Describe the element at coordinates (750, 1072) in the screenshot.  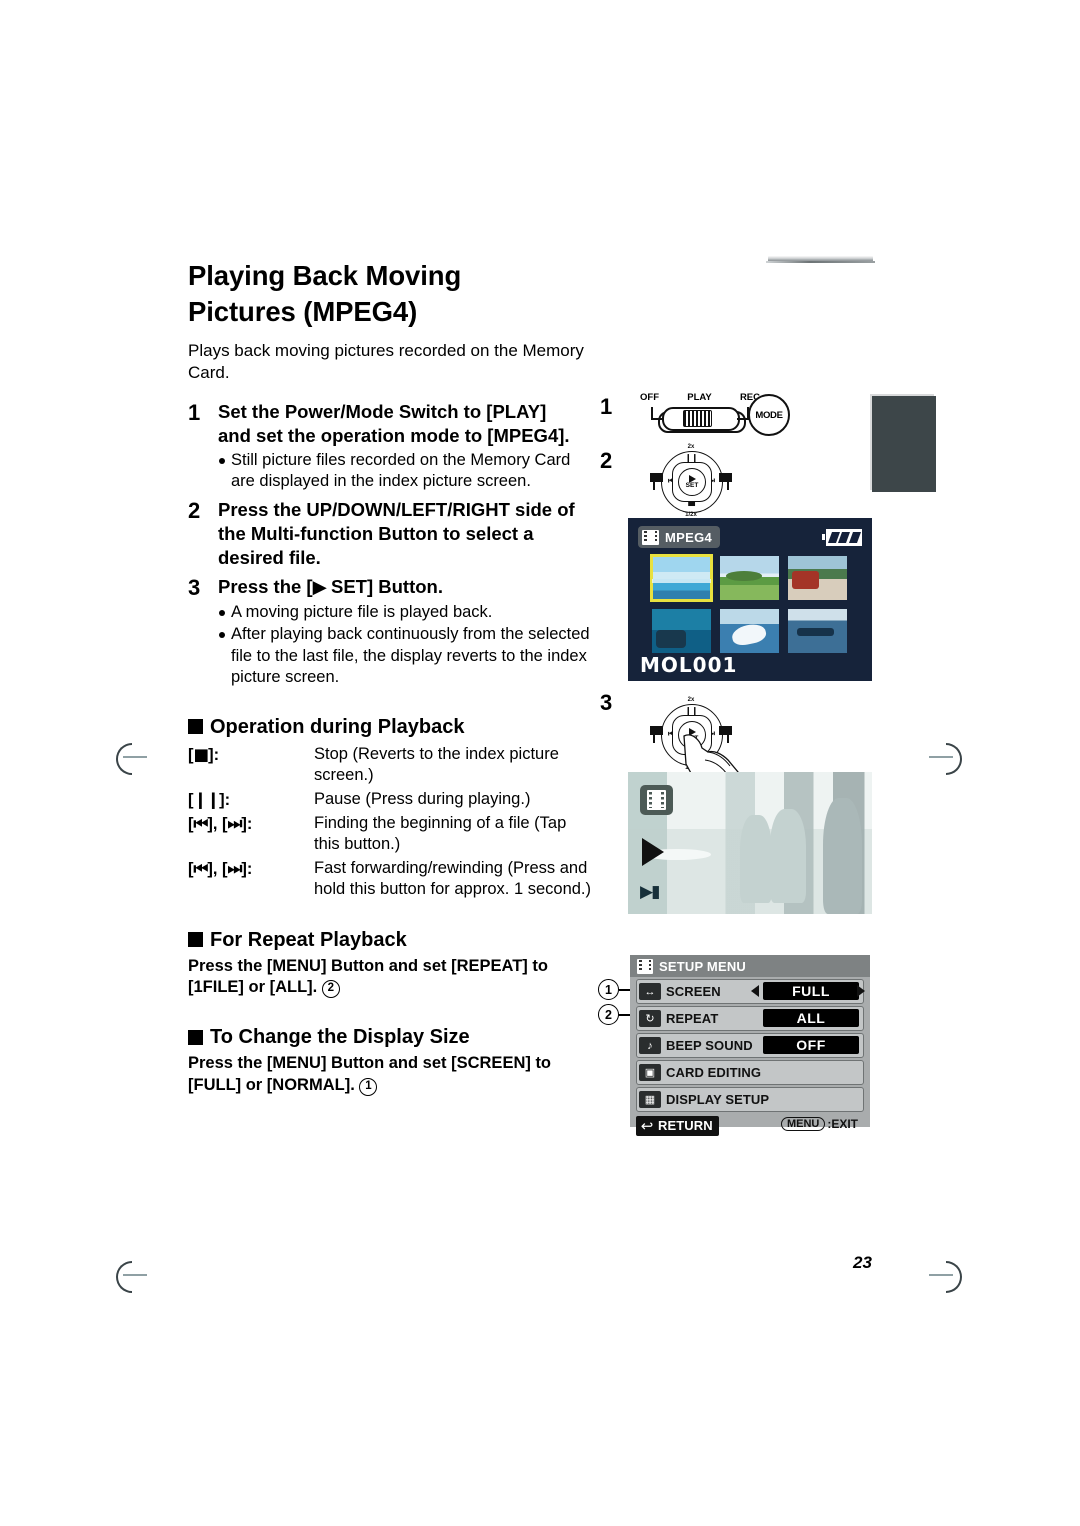
I see `menu-item-card-editing: ▣ CARD EDITING` at that location.